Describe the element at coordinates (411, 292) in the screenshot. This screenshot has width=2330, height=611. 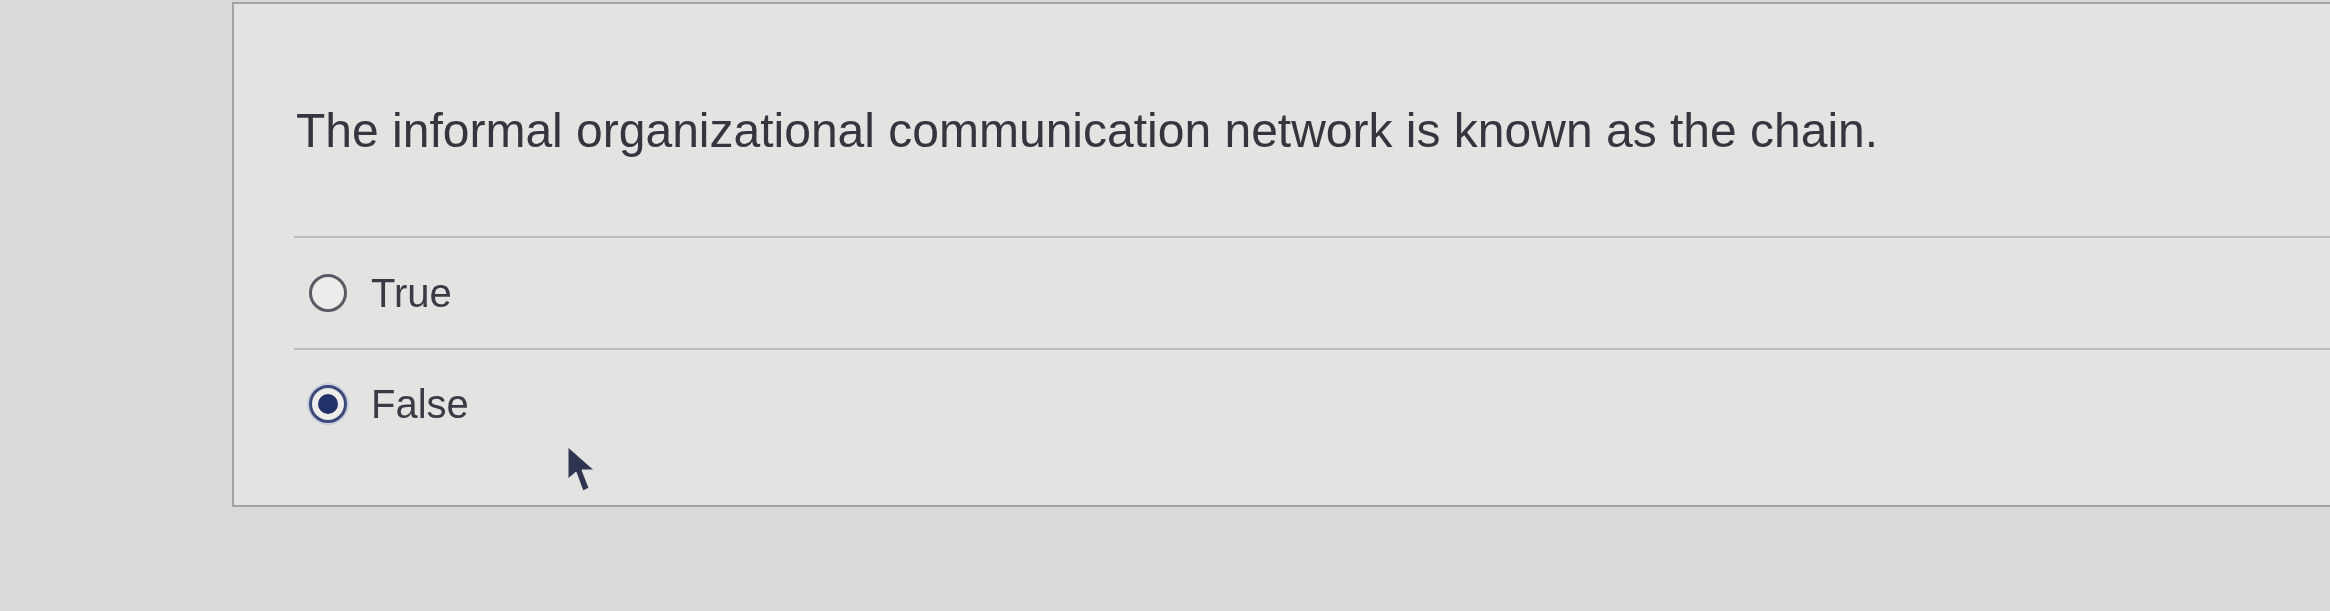
I see `option-label: True` at that location.